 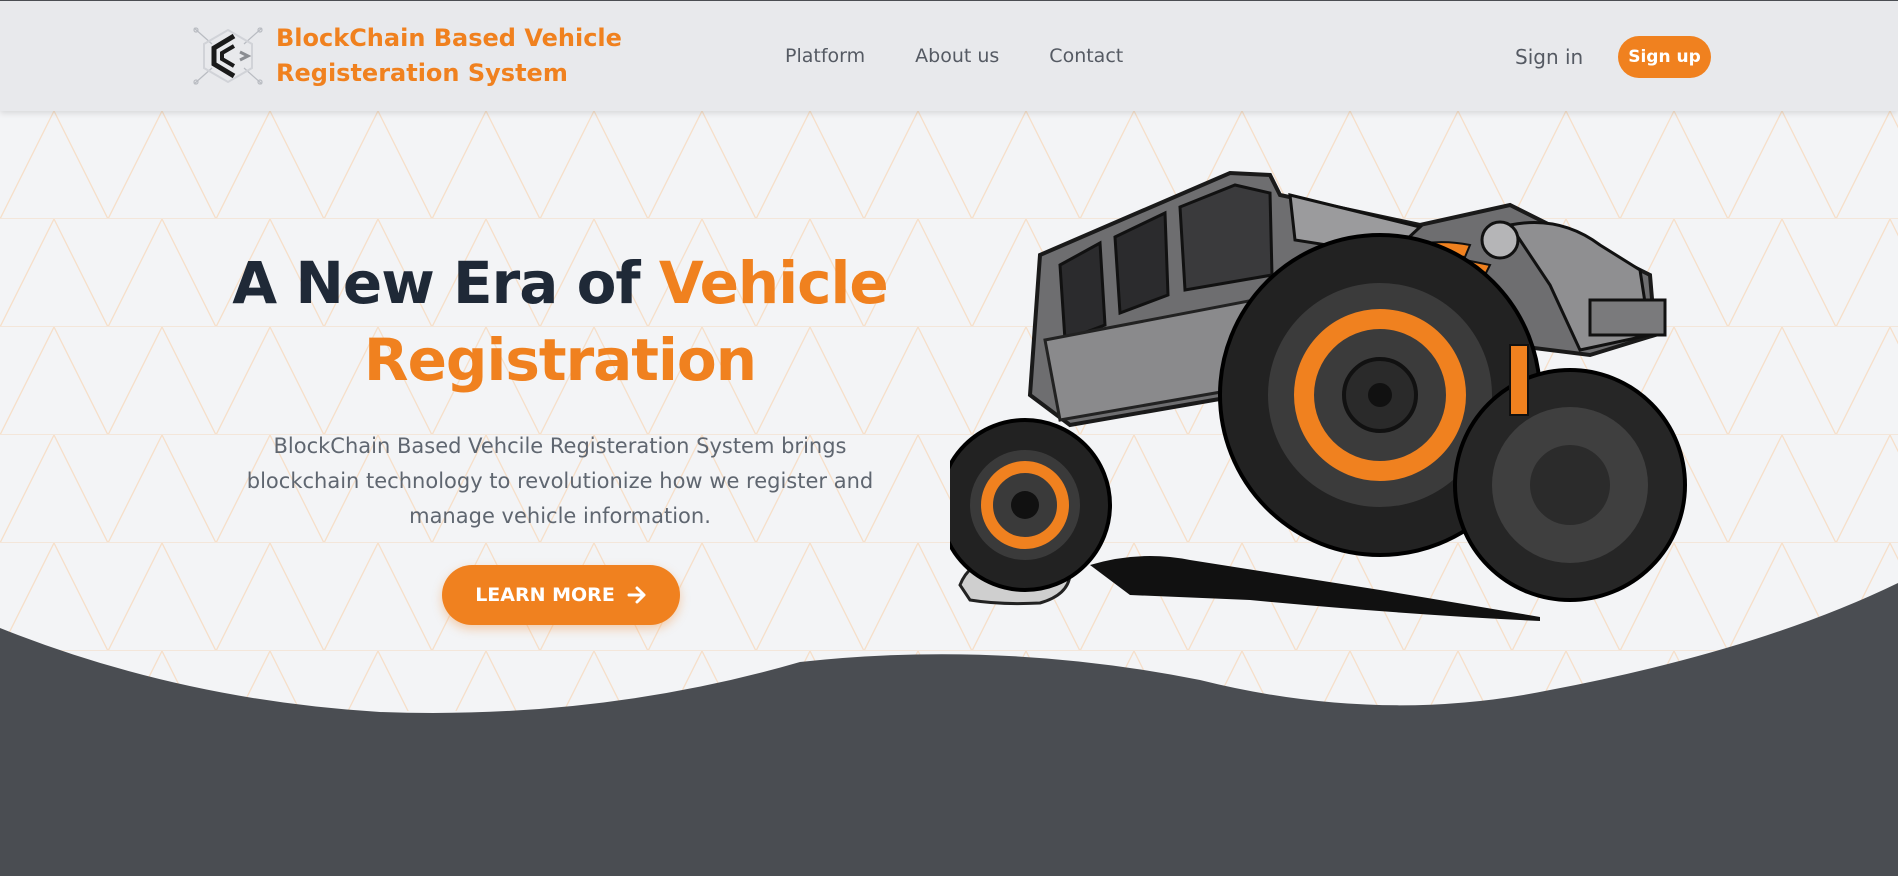 I want to click on nav-contact: Contact, so click(x=1086, y=56).